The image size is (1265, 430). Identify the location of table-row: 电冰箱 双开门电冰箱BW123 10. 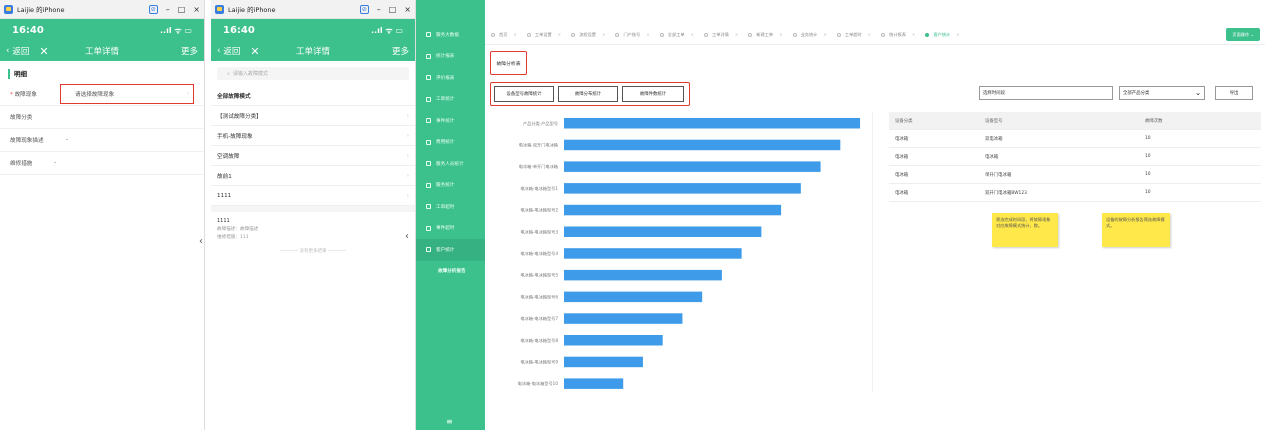
(1075, 193).